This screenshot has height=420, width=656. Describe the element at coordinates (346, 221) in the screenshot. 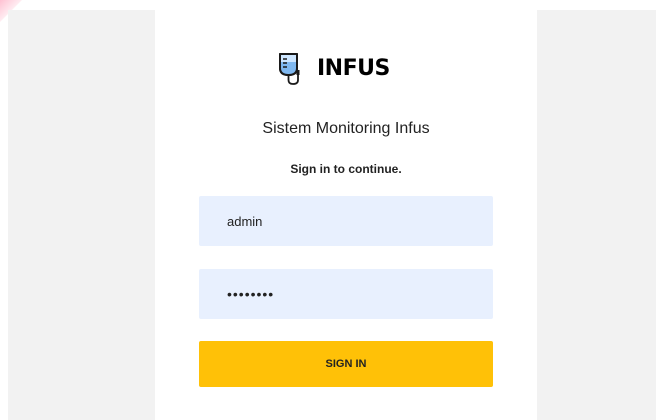

I see `username-input` at that location.